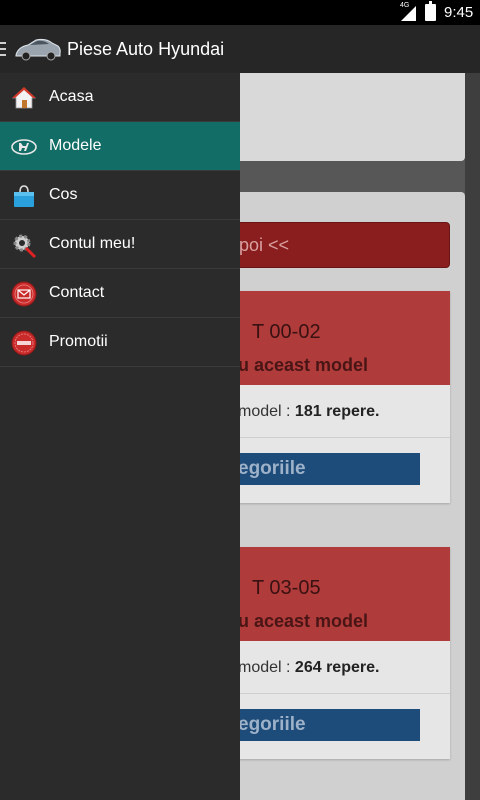 Image resolution: width=480 pixels, height=800 pixels. I want to click on hyundai-logo-icon, so click(24, 147).